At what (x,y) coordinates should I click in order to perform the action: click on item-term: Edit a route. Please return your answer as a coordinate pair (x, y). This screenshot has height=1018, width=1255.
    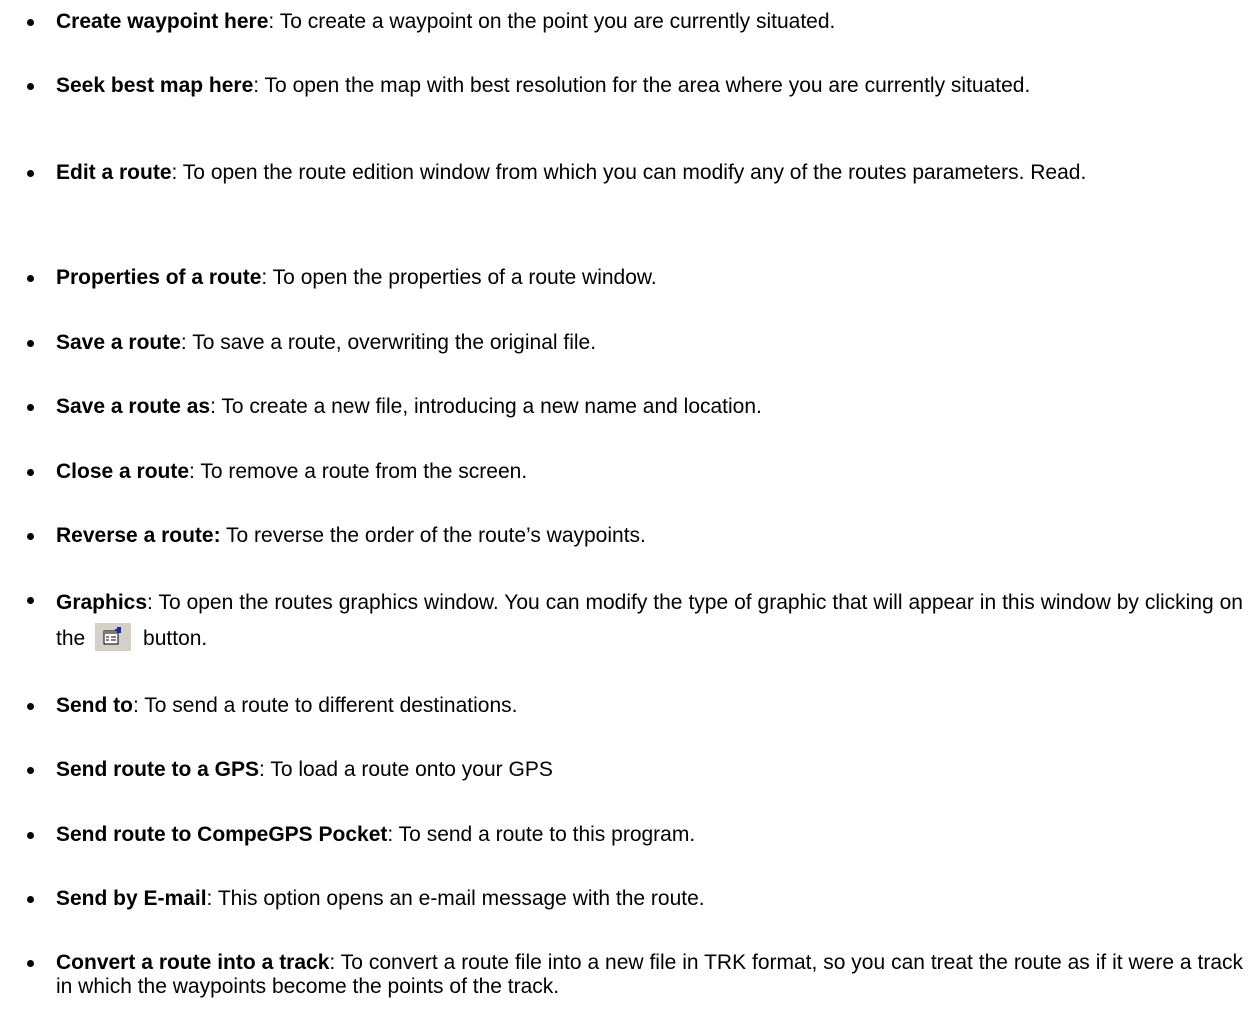
    Looking at the image, I should click on (114, 172).